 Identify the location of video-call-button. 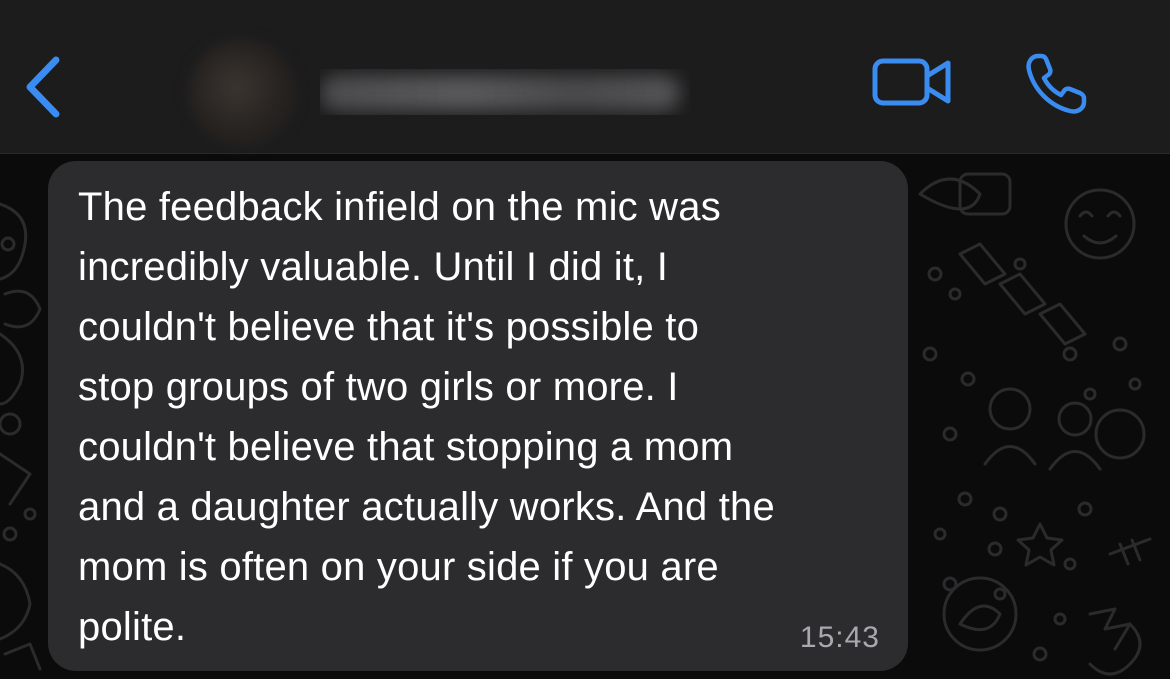
(913, 82).